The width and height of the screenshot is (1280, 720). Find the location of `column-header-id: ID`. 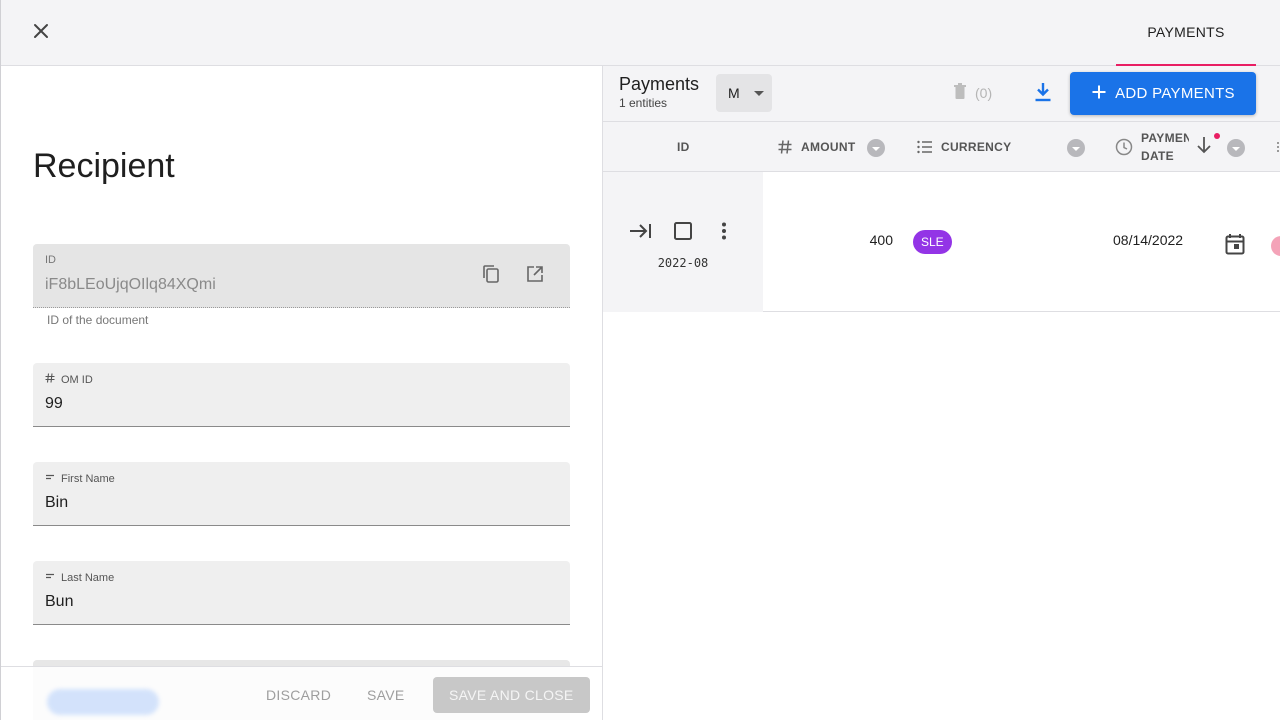

column-header-id: ID is located at coordinates (683, 147).